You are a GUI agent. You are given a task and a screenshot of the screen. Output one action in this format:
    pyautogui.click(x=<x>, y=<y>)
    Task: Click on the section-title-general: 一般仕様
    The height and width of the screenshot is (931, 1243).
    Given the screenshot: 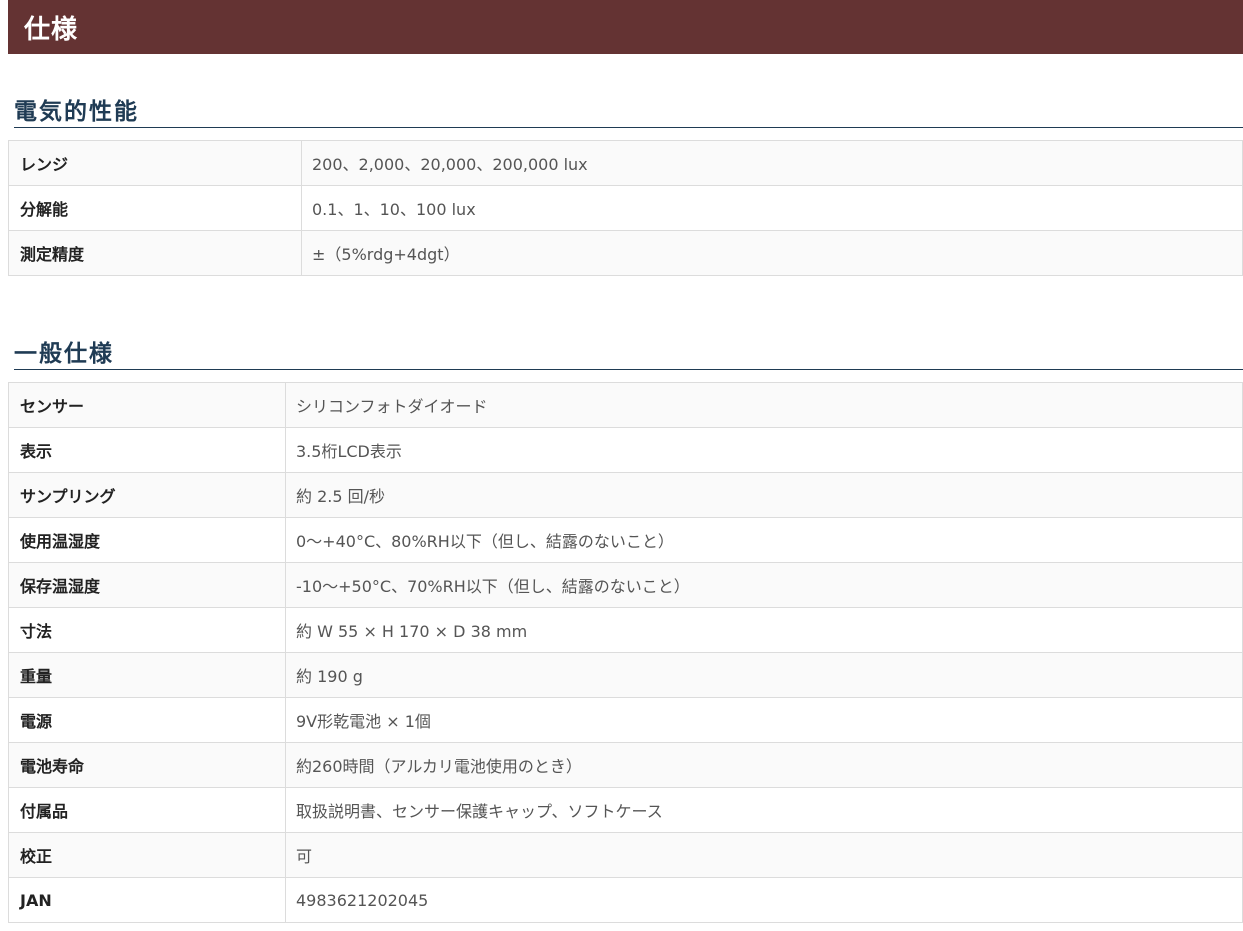 What is the action you would take?
    pyautogui.click(x=64, y=354)
    